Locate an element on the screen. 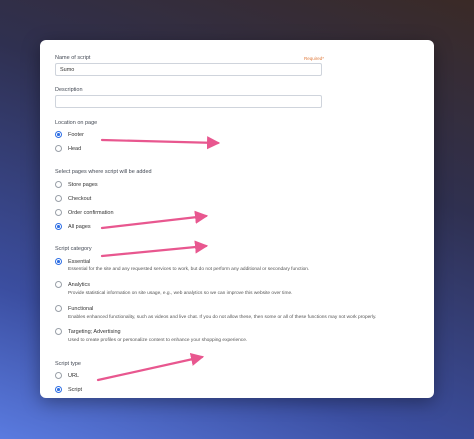 This screenshot has width=474, height=439. pages-option-store-pages: Store pages is located at coordinates (76, 184).